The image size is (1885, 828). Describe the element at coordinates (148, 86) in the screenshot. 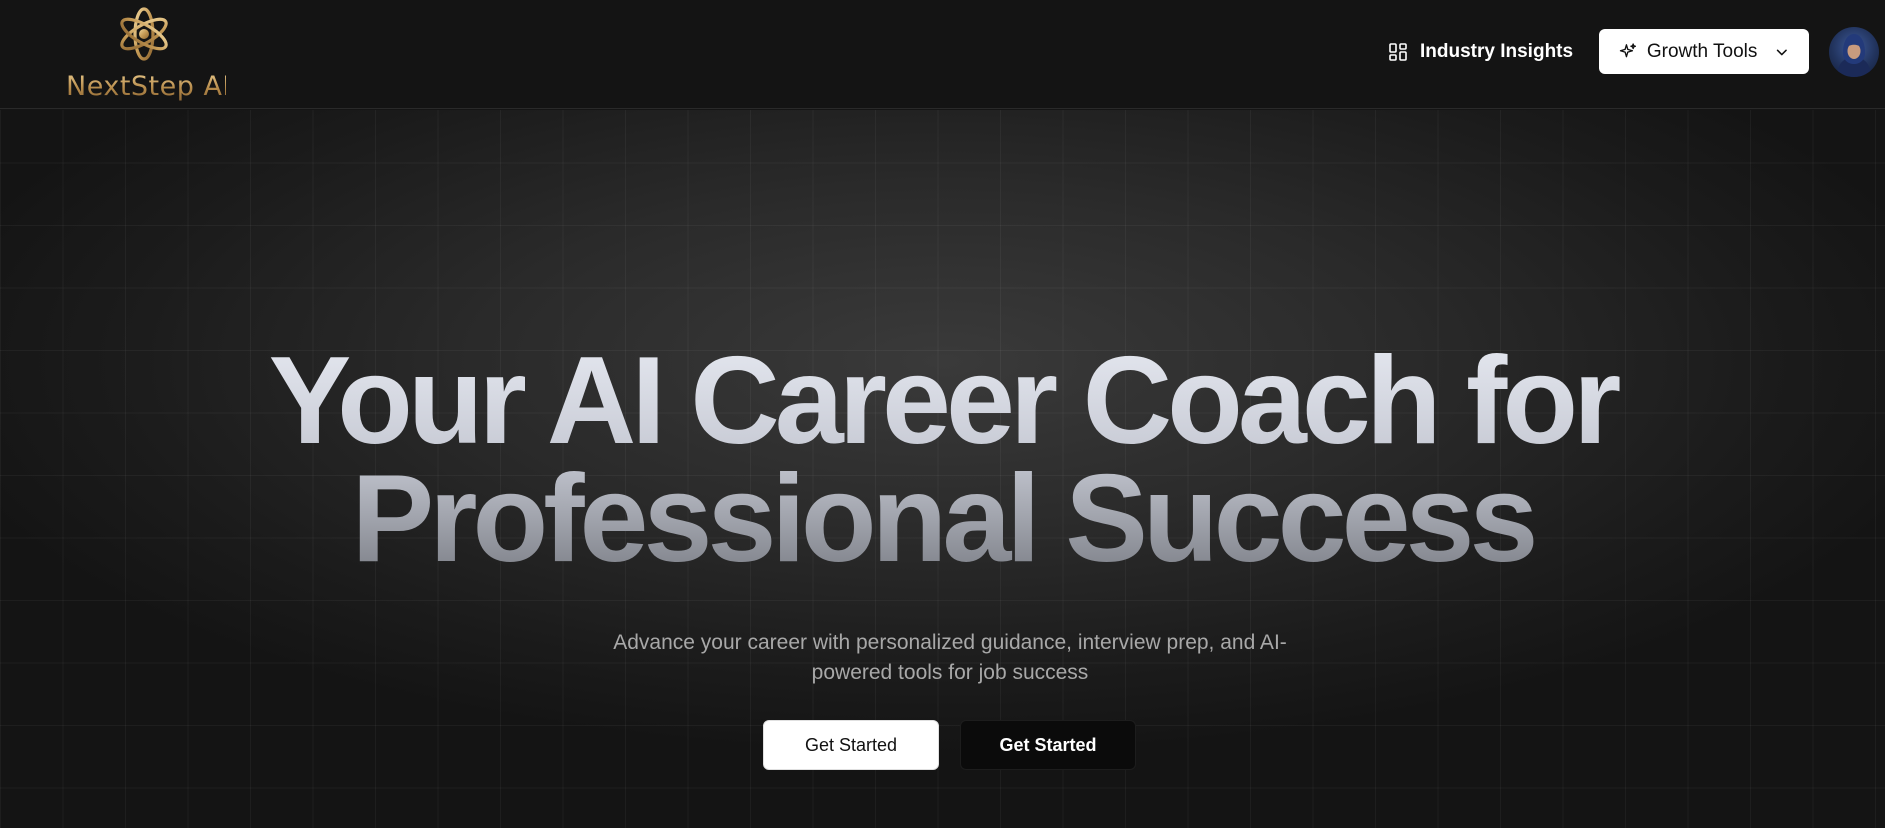

I see `brand-name: NextStep AI` at that location.